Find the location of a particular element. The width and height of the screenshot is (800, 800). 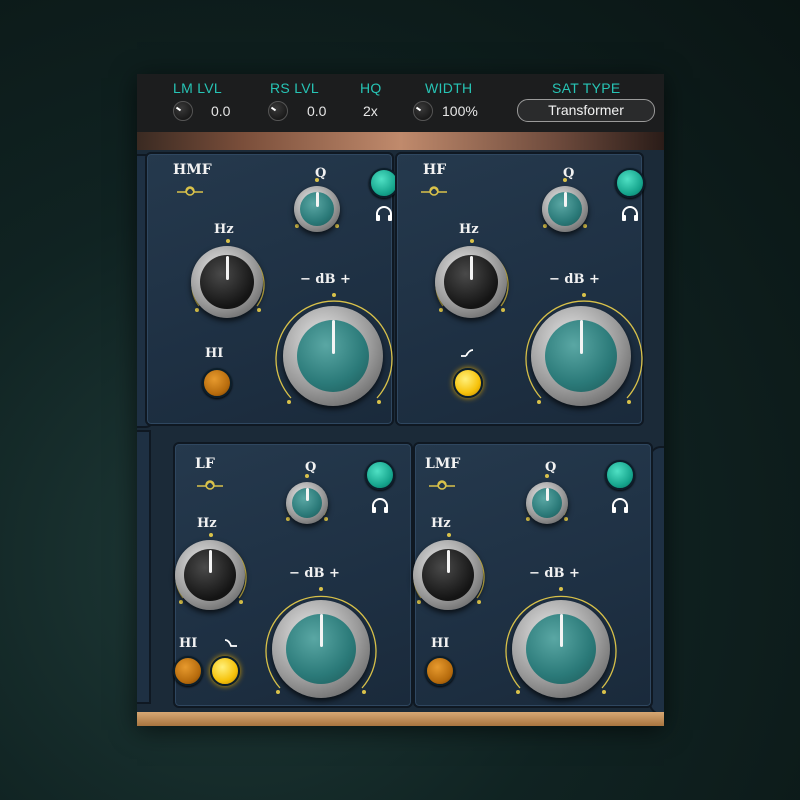

band-hf-hz-label: Hz is located at coordinates (469, 229).